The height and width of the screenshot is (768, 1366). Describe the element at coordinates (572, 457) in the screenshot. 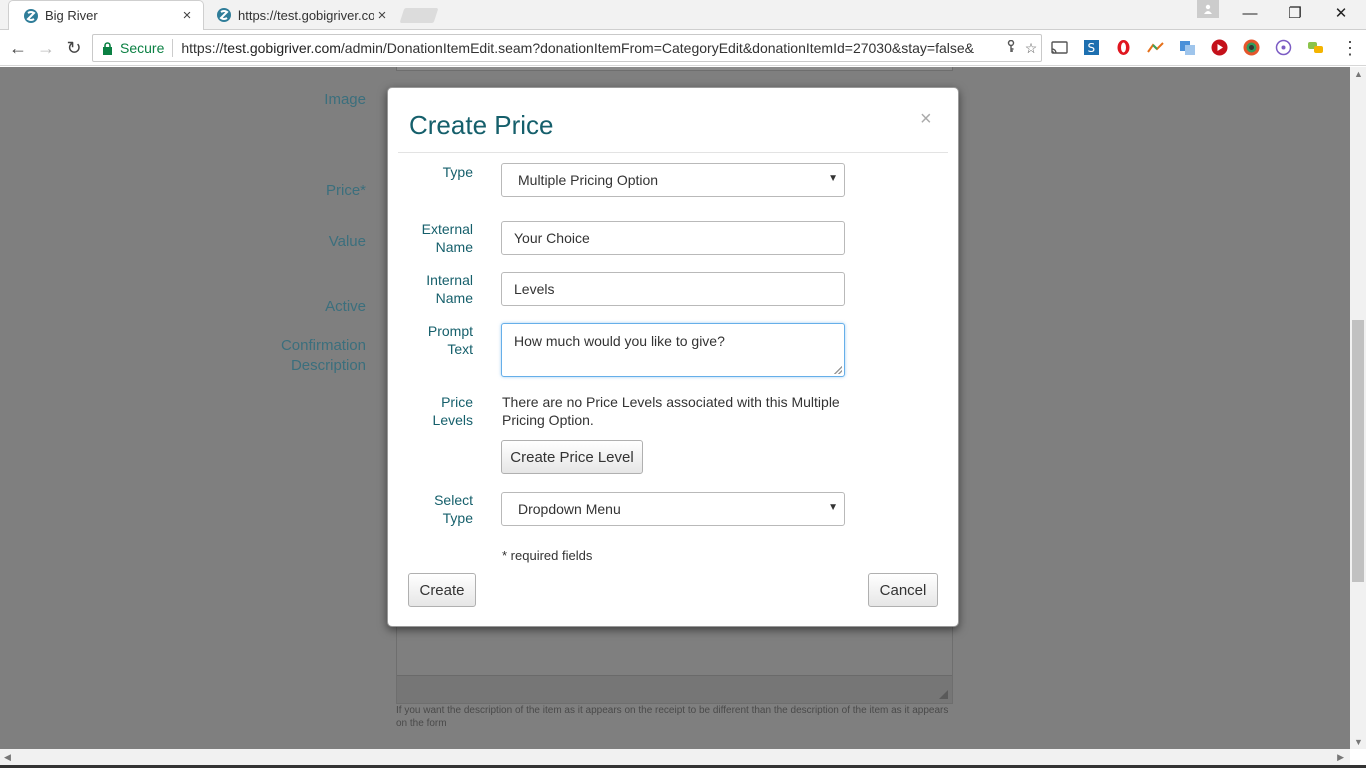

I see `create-price-level-button: Create Price Level` at that location.